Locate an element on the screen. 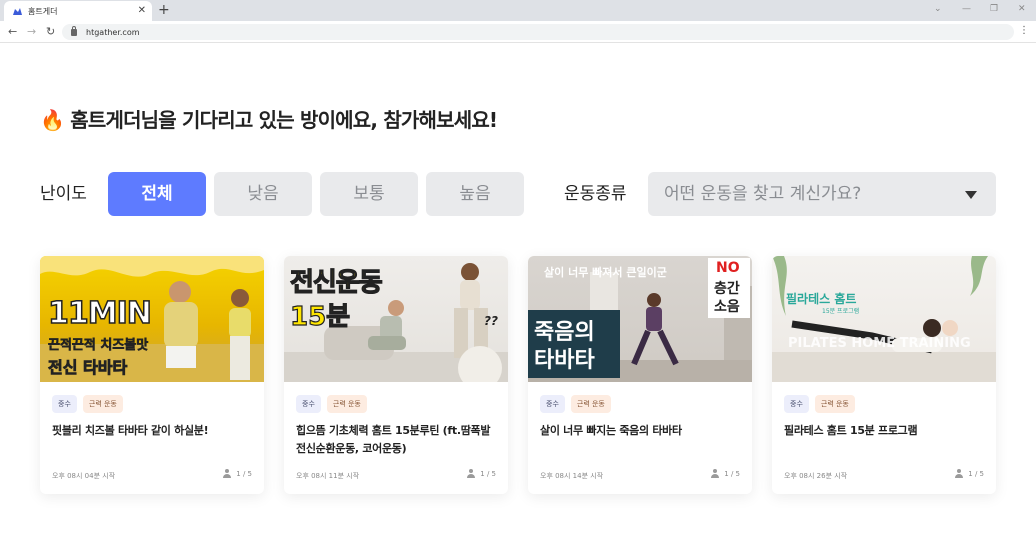  lock-icon is located at coordinates (74, 30).